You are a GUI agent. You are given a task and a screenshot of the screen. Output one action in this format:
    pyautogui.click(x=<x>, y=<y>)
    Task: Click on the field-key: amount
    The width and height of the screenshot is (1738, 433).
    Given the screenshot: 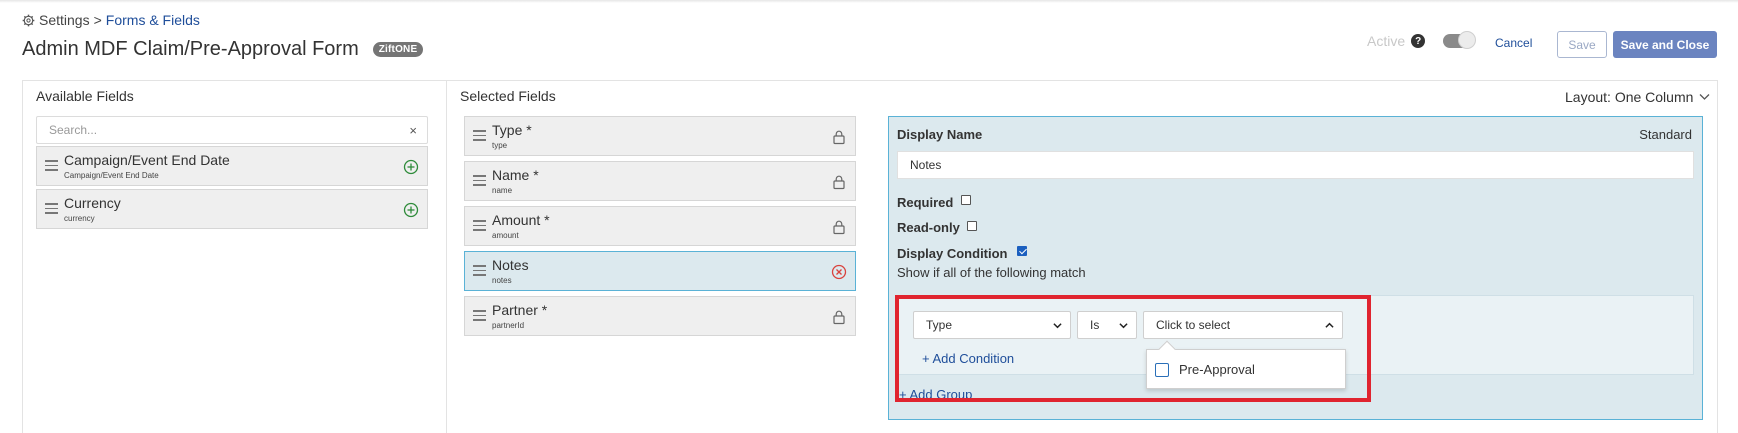 What is the action you would take?
    pyautogui.click(x=505, y=235)
    